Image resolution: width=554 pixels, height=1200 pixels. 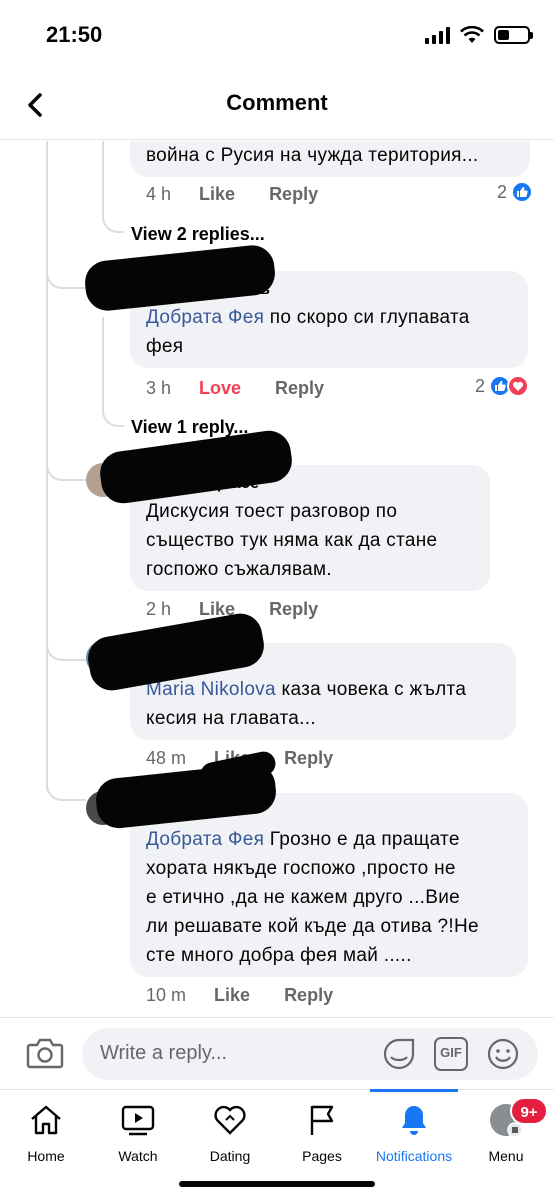 What do you see at coordinates (322, 1120) in the screenshot?
I see `flag-icon` at bounding box center [322, 1120].